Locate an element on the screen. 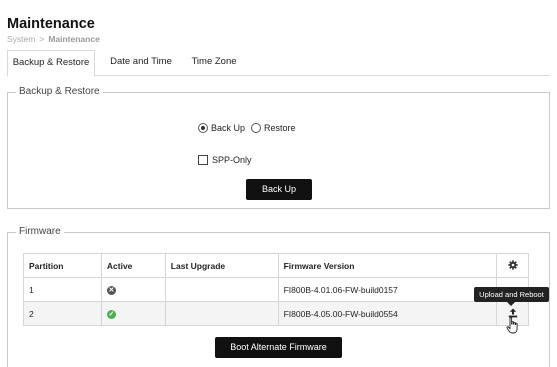  firmware-version-cell: FI800B-4.01.06-FW-build0157 is located at coordinates (387, 289).